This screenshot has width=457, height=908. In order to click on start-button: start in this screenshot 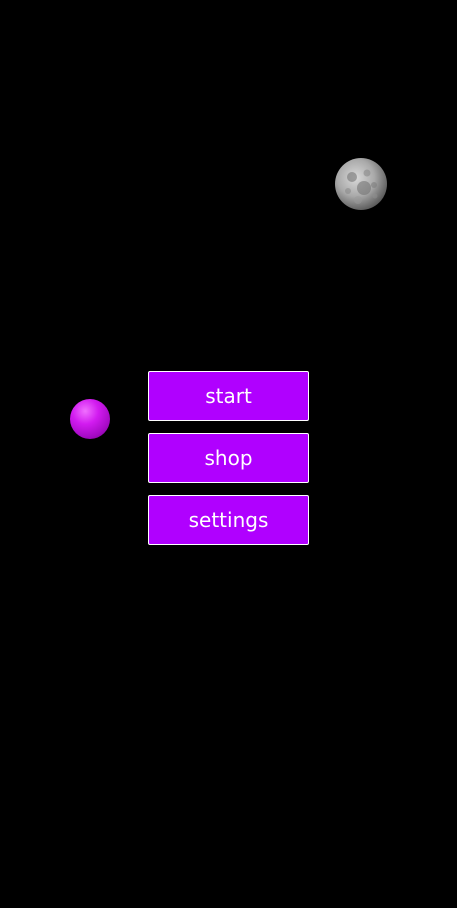, I will do `click(228, 396)`.